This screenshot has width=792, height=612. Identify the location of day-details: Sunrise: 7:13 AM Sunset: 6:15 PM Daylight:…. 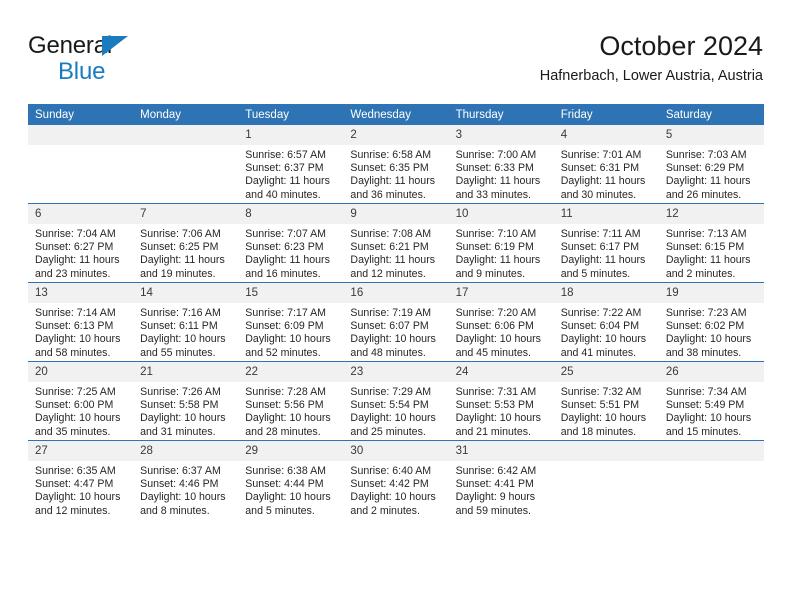
(711, 252).